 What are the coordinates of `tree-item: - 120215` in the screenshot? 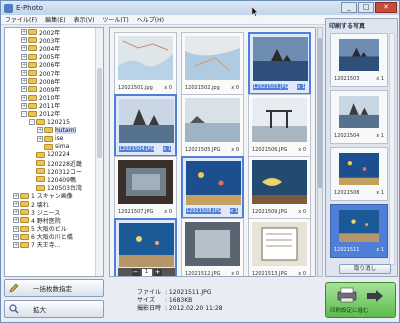 It's located at (54, 122).